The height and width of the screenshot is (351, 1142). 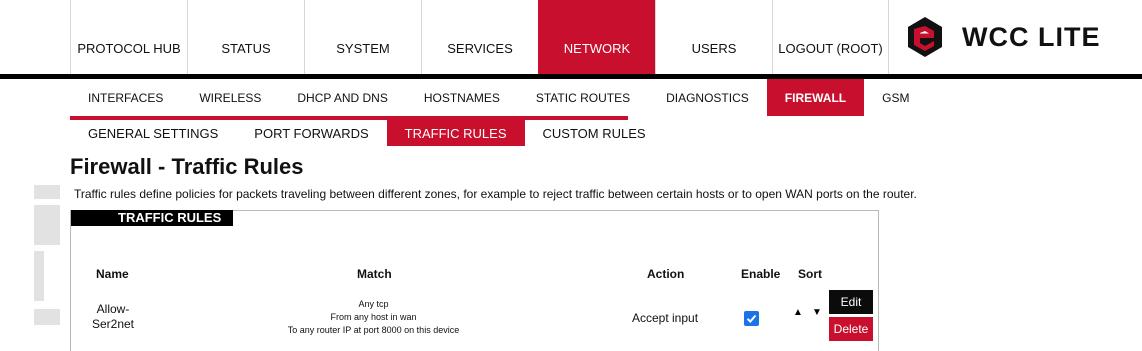 I want to click on nav-network: NETWORK, so click(x=596, y=37).